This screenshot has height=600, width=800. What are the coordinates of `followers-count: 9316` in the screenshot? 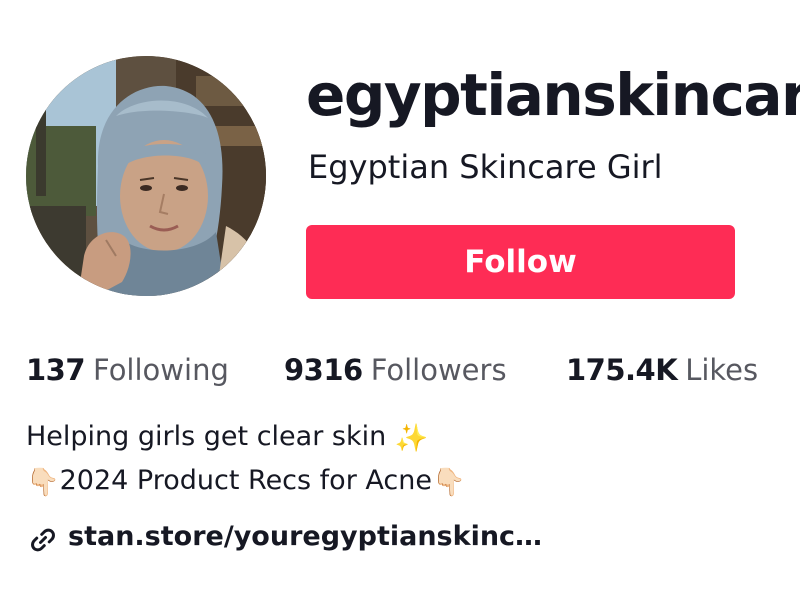 It's located at (323, 370).